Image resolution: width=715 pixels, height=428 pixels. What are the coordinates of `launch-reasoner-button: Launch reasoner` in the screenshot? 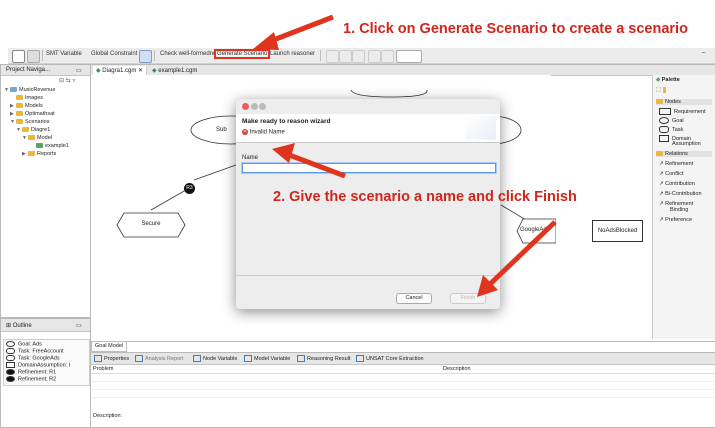 It's located at (292, 54).